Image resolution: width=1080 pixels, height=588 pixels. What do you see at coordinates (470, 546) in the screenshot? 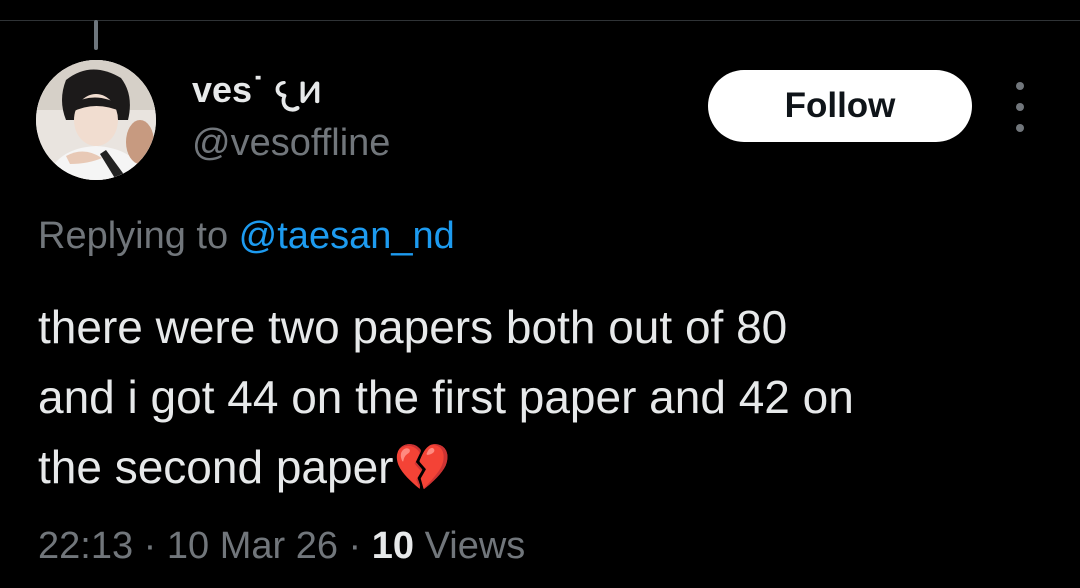
I see `views-label: Views` at bounding box center [470, 546].